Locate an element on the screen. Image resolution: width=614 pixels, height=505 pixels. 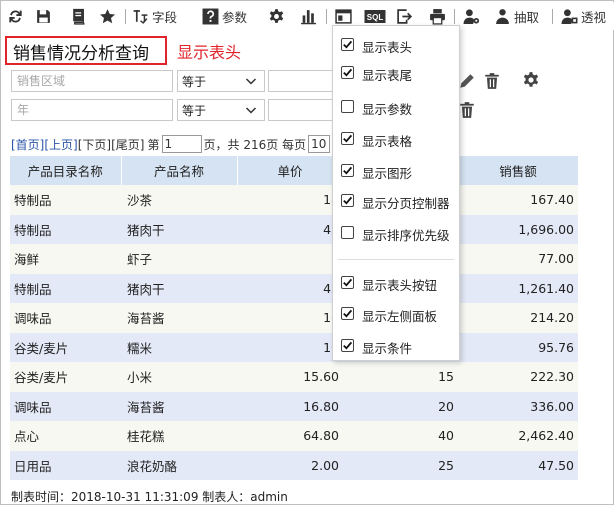
user-settings-button is located at coordinates (471, 16).